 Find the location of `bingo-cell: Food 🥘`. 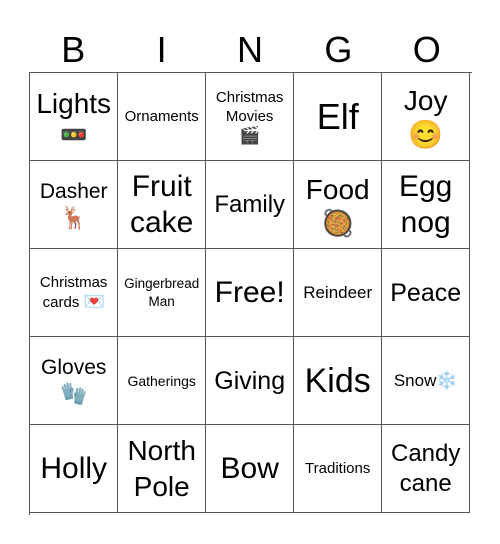

bingo-cell: Food 🥘 is located at coordinates (338, 205).